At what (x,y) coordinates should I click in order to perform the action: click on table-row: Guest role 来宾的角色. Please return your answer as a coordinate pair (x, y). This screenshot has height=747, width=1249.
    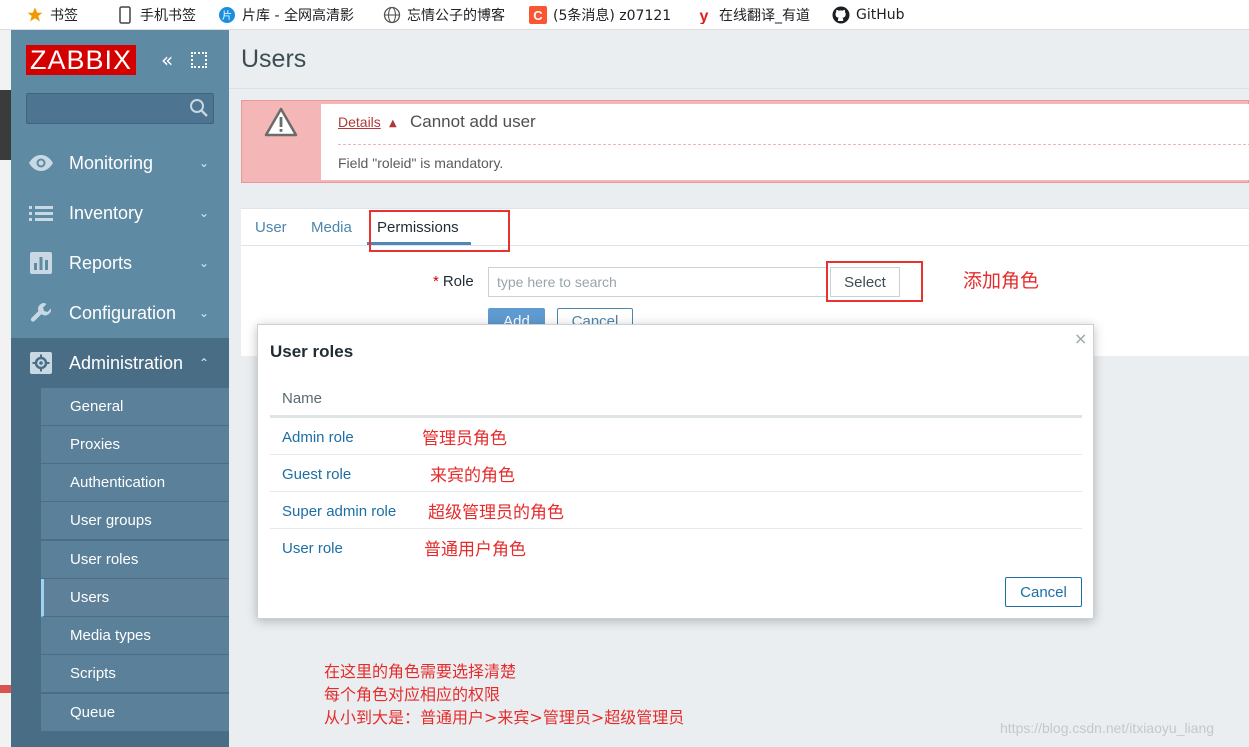
    Looking at the image, I should click on (676, 473).